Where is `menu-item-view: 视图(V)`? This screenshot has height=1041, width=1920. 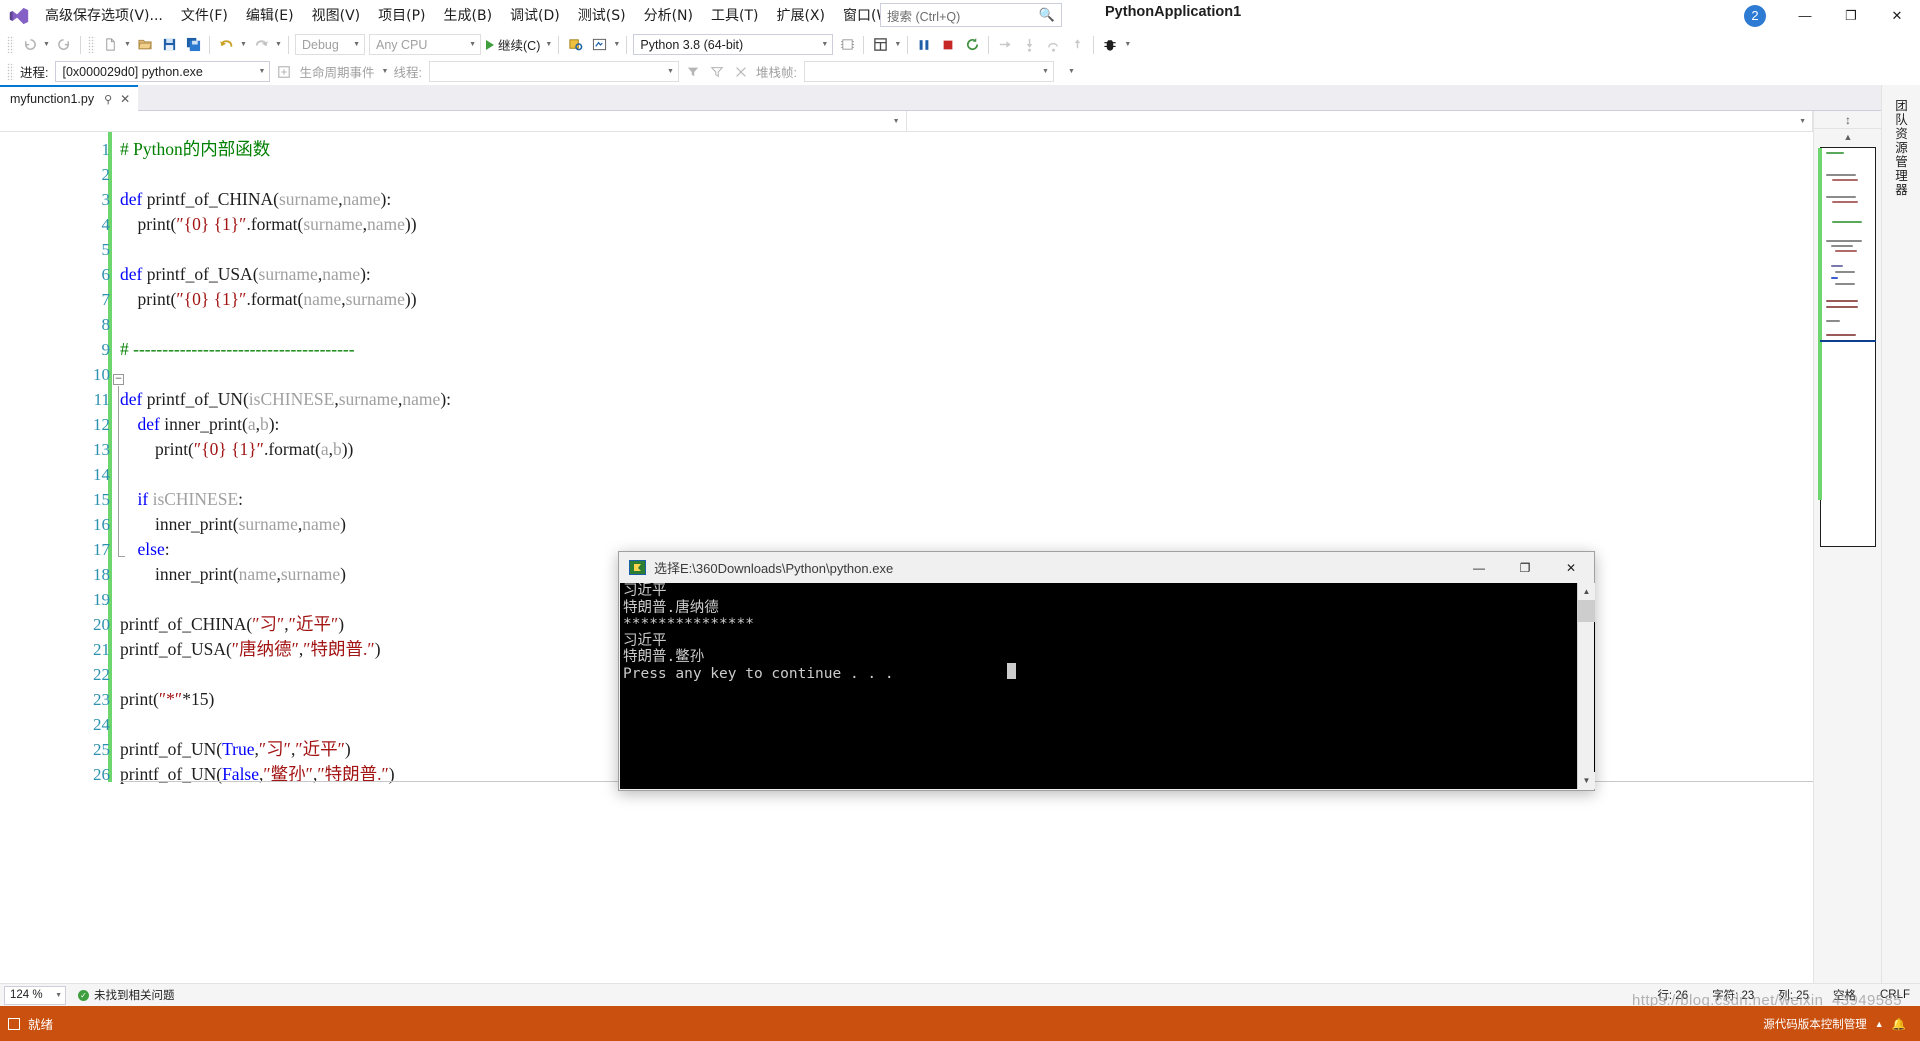
menu-item-view: 视图(V) is located at coordinates (336, 16).